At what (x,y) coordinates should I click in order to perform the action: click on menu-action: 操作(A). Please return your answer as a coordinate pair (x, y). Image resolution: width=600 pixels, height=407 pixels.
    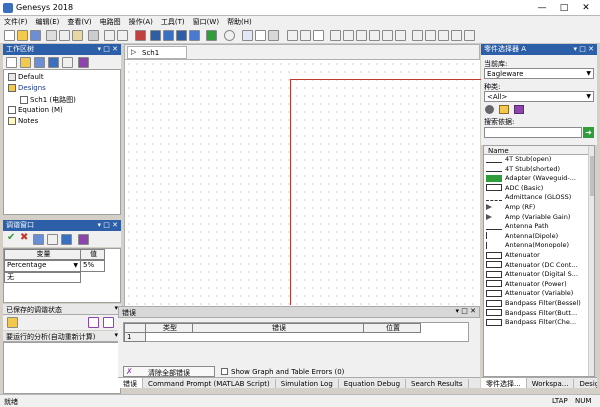
    Looking at the image, I should click on (141, 21).